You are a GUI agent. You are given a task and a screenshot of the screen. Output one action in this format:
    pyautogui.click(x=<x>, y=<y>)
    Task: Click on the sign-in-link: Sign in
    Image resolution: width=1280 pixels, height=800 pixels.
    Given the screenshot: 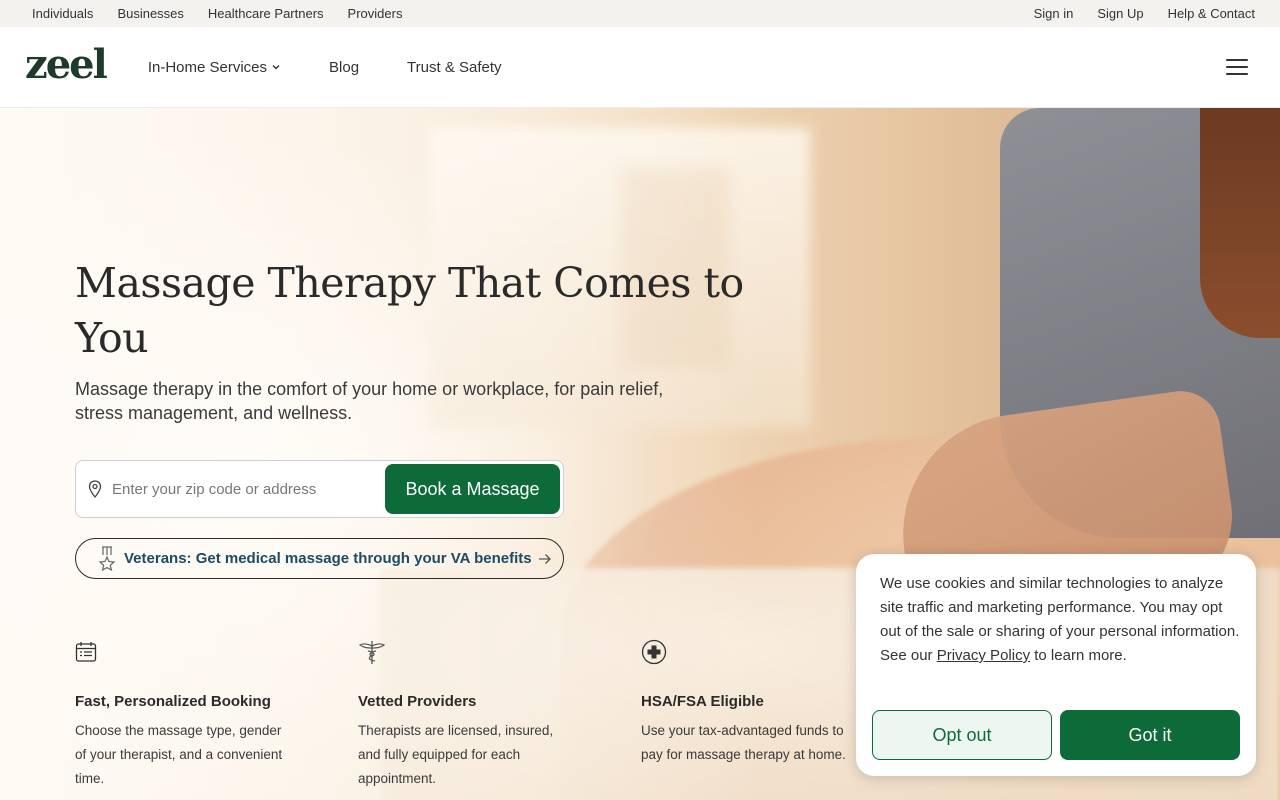 What is the action you would take?
    pyautogui.click(x=1054, y=13)
    